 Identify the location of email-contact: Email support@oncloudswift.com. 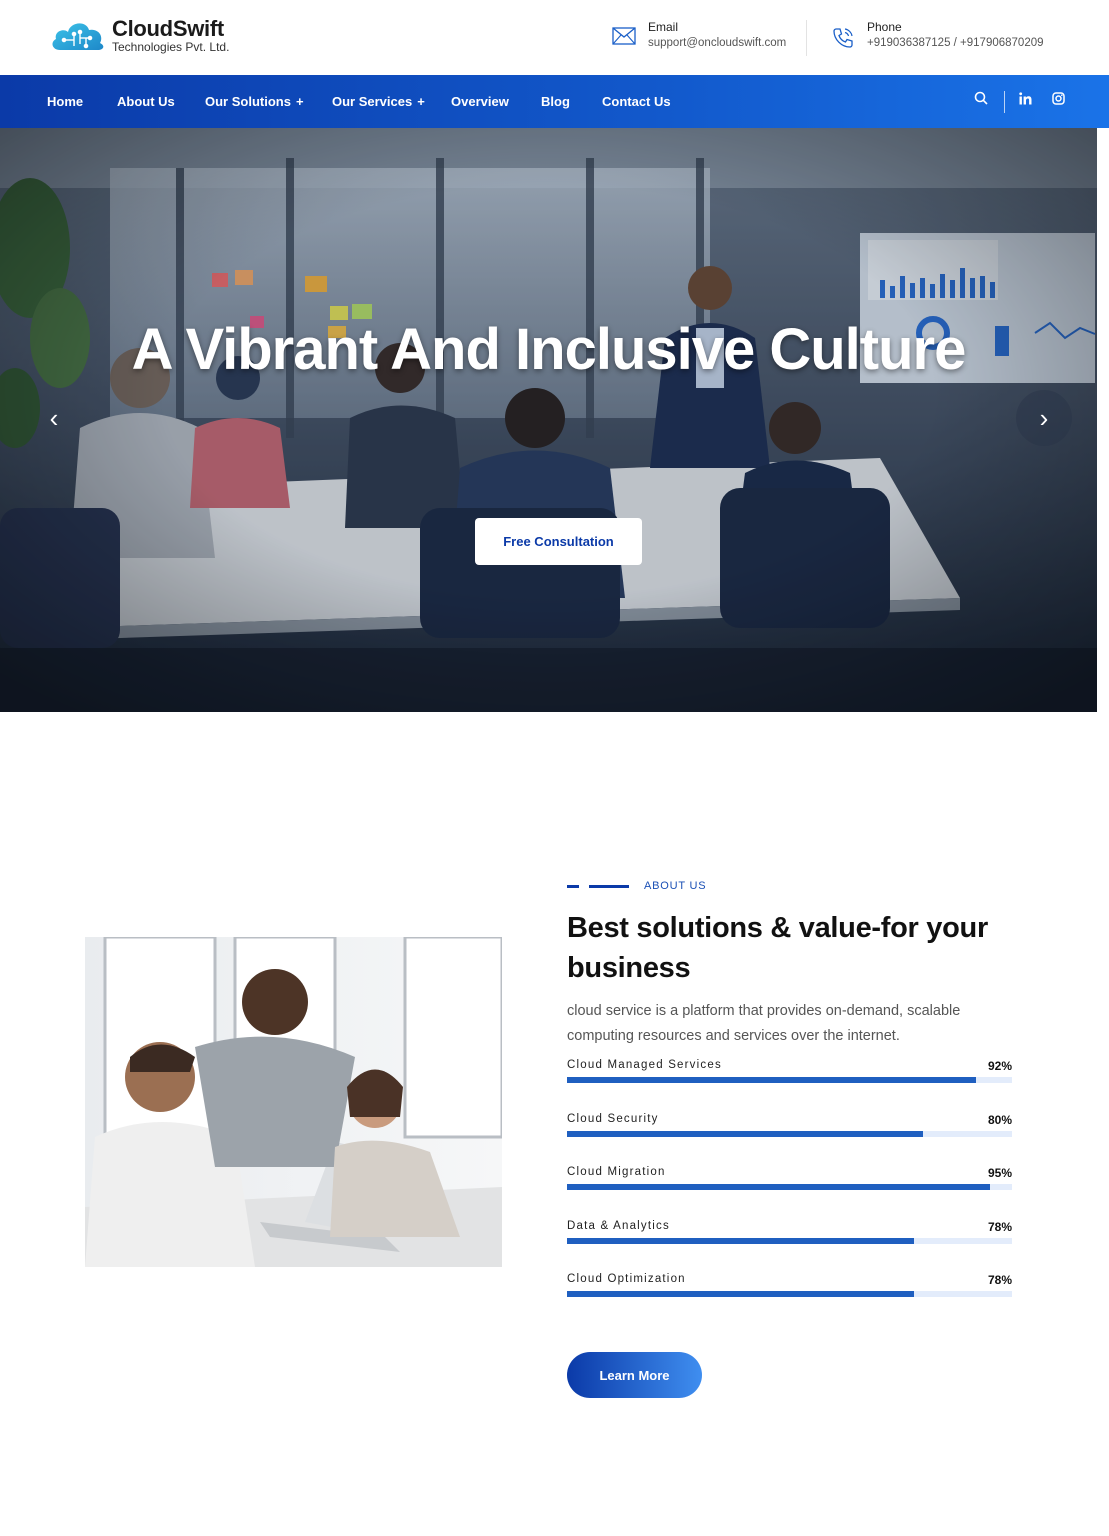
(699, 36).